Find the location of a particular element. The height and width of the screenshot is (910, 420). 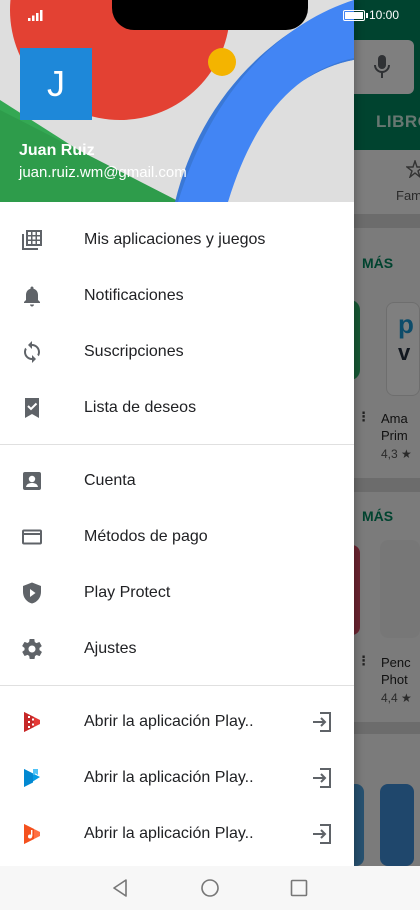

gear-icon is located at coordinates (32, 649).